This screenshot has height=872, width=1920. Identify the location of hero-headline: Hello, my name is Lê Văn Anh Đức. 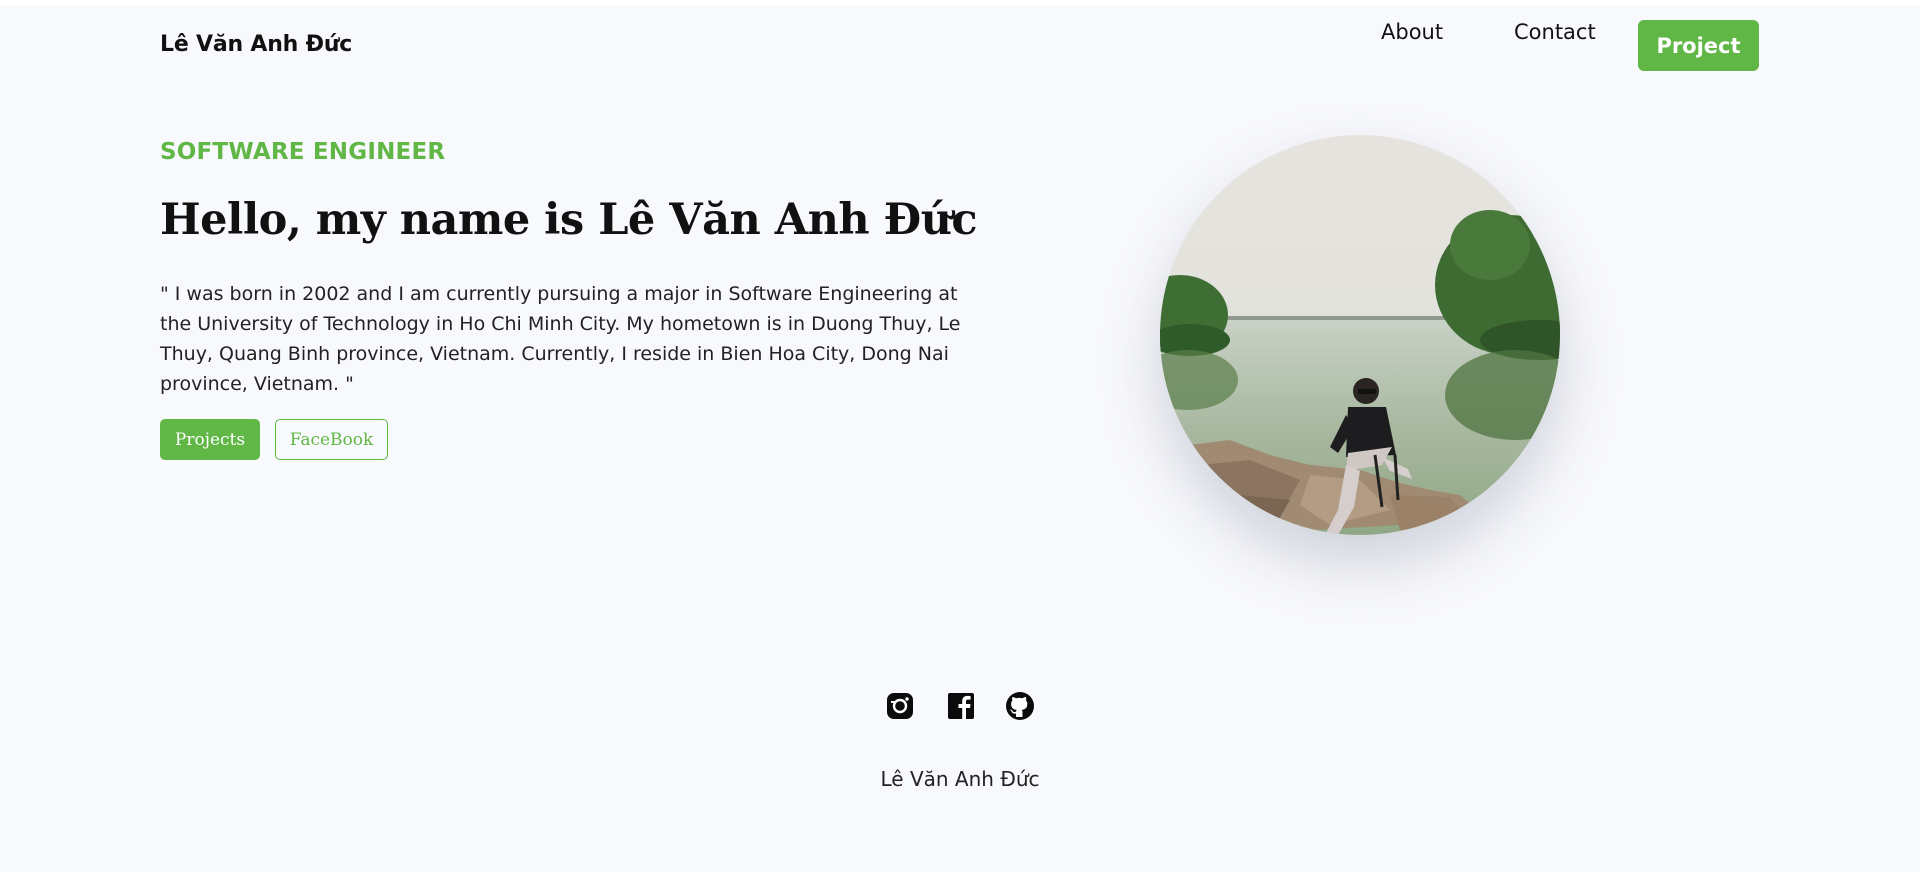
(569, 220).